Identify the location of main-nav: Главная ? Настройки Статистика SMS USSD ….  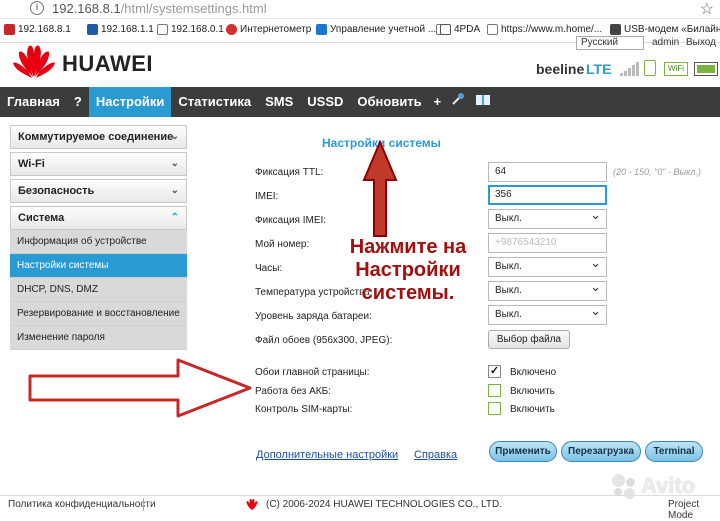
(360, 102).